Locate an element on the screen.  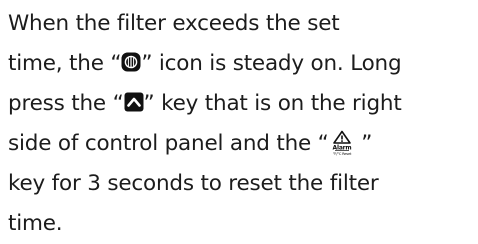
filter-icon is located at coordinates (131, 62).